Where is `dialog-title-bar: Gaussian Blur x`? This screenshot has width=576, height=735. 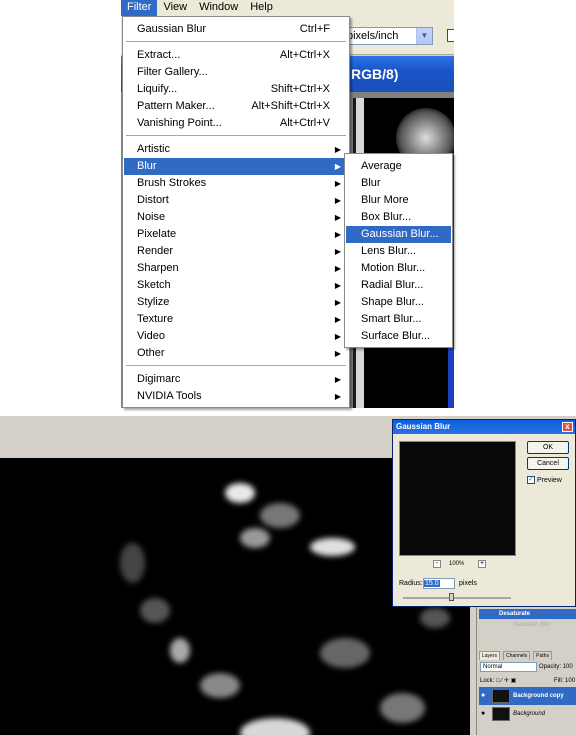 dialog-title-bar: Gaussian Blur x is located at coordinates (484, 427).